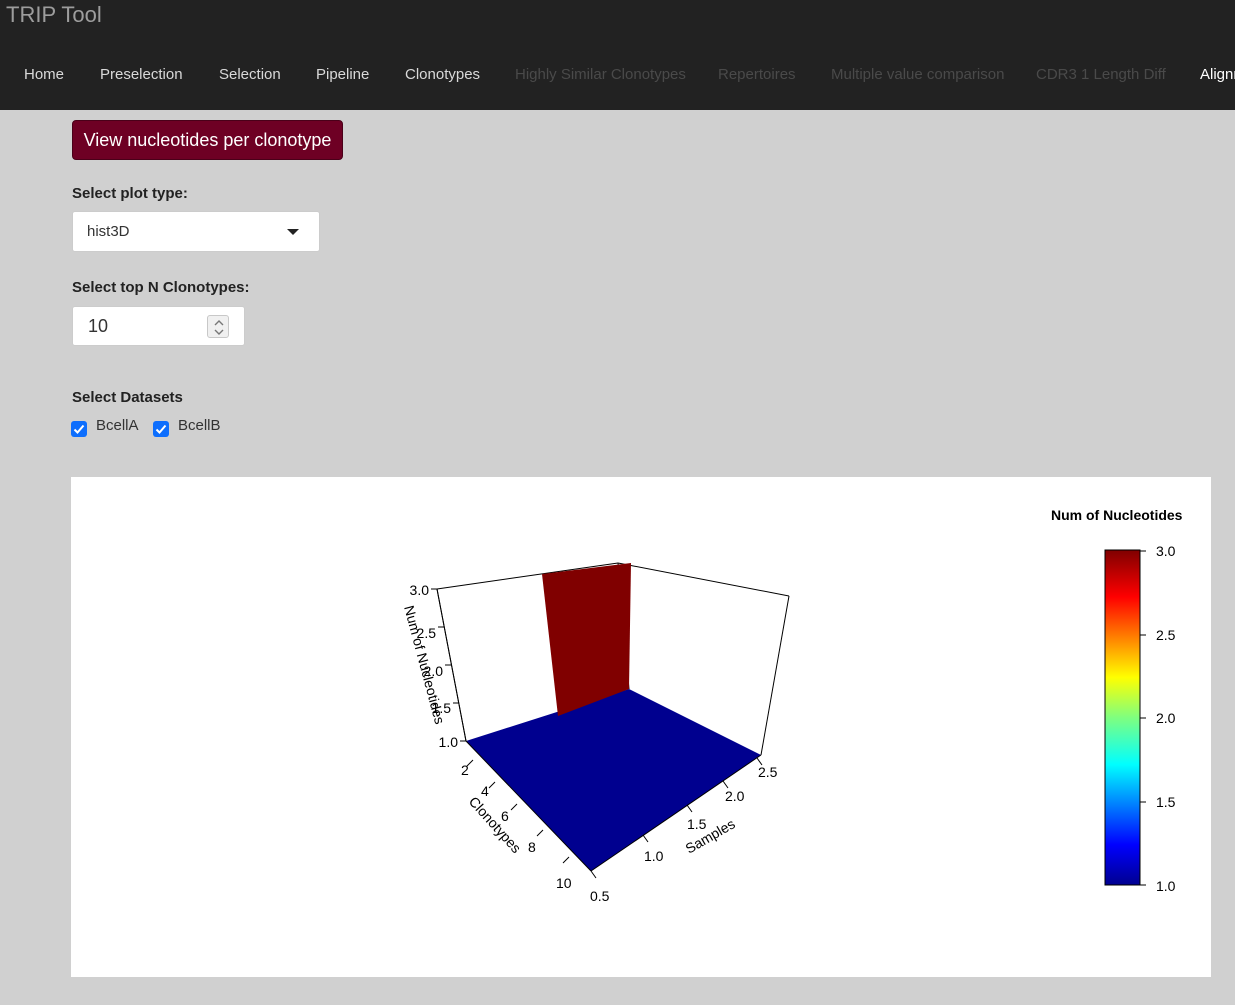 Image resolution: width=1235 pixels, height=1005 pixels. I want to click on colorbar-tick-label: 1.0, so click(1166, 886).